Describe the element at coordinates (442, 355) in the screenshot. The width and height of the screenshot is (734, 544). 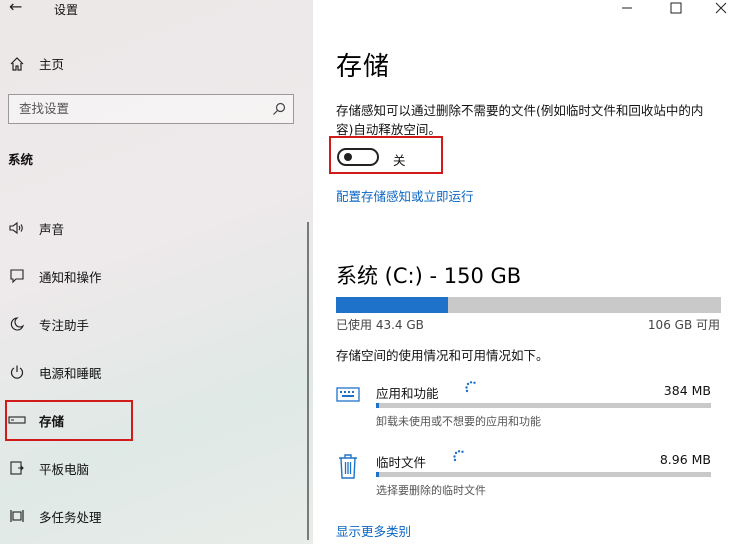
I see `usage-note: 存储空间的使用情况和可用情况如下。` at that location.